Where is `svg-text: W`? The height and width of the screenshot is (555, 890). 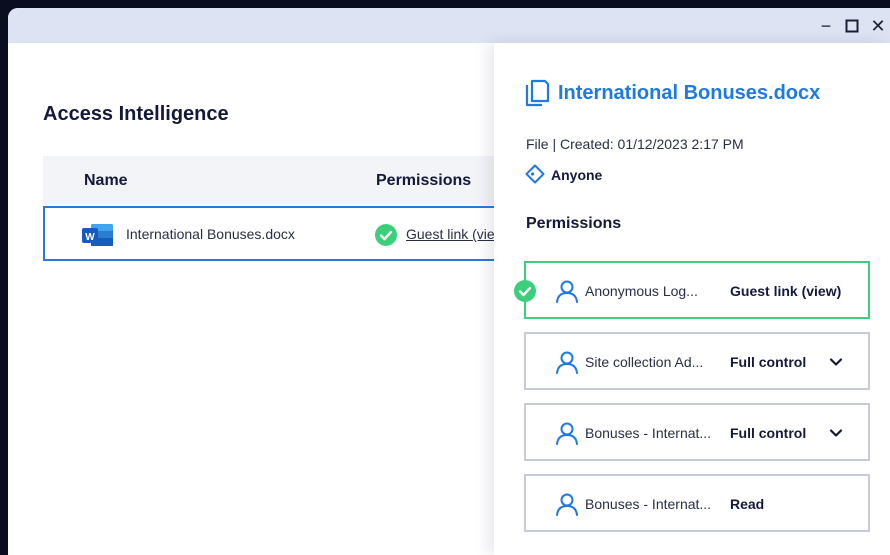
svg-text: W is located at coordinates (90, 237).